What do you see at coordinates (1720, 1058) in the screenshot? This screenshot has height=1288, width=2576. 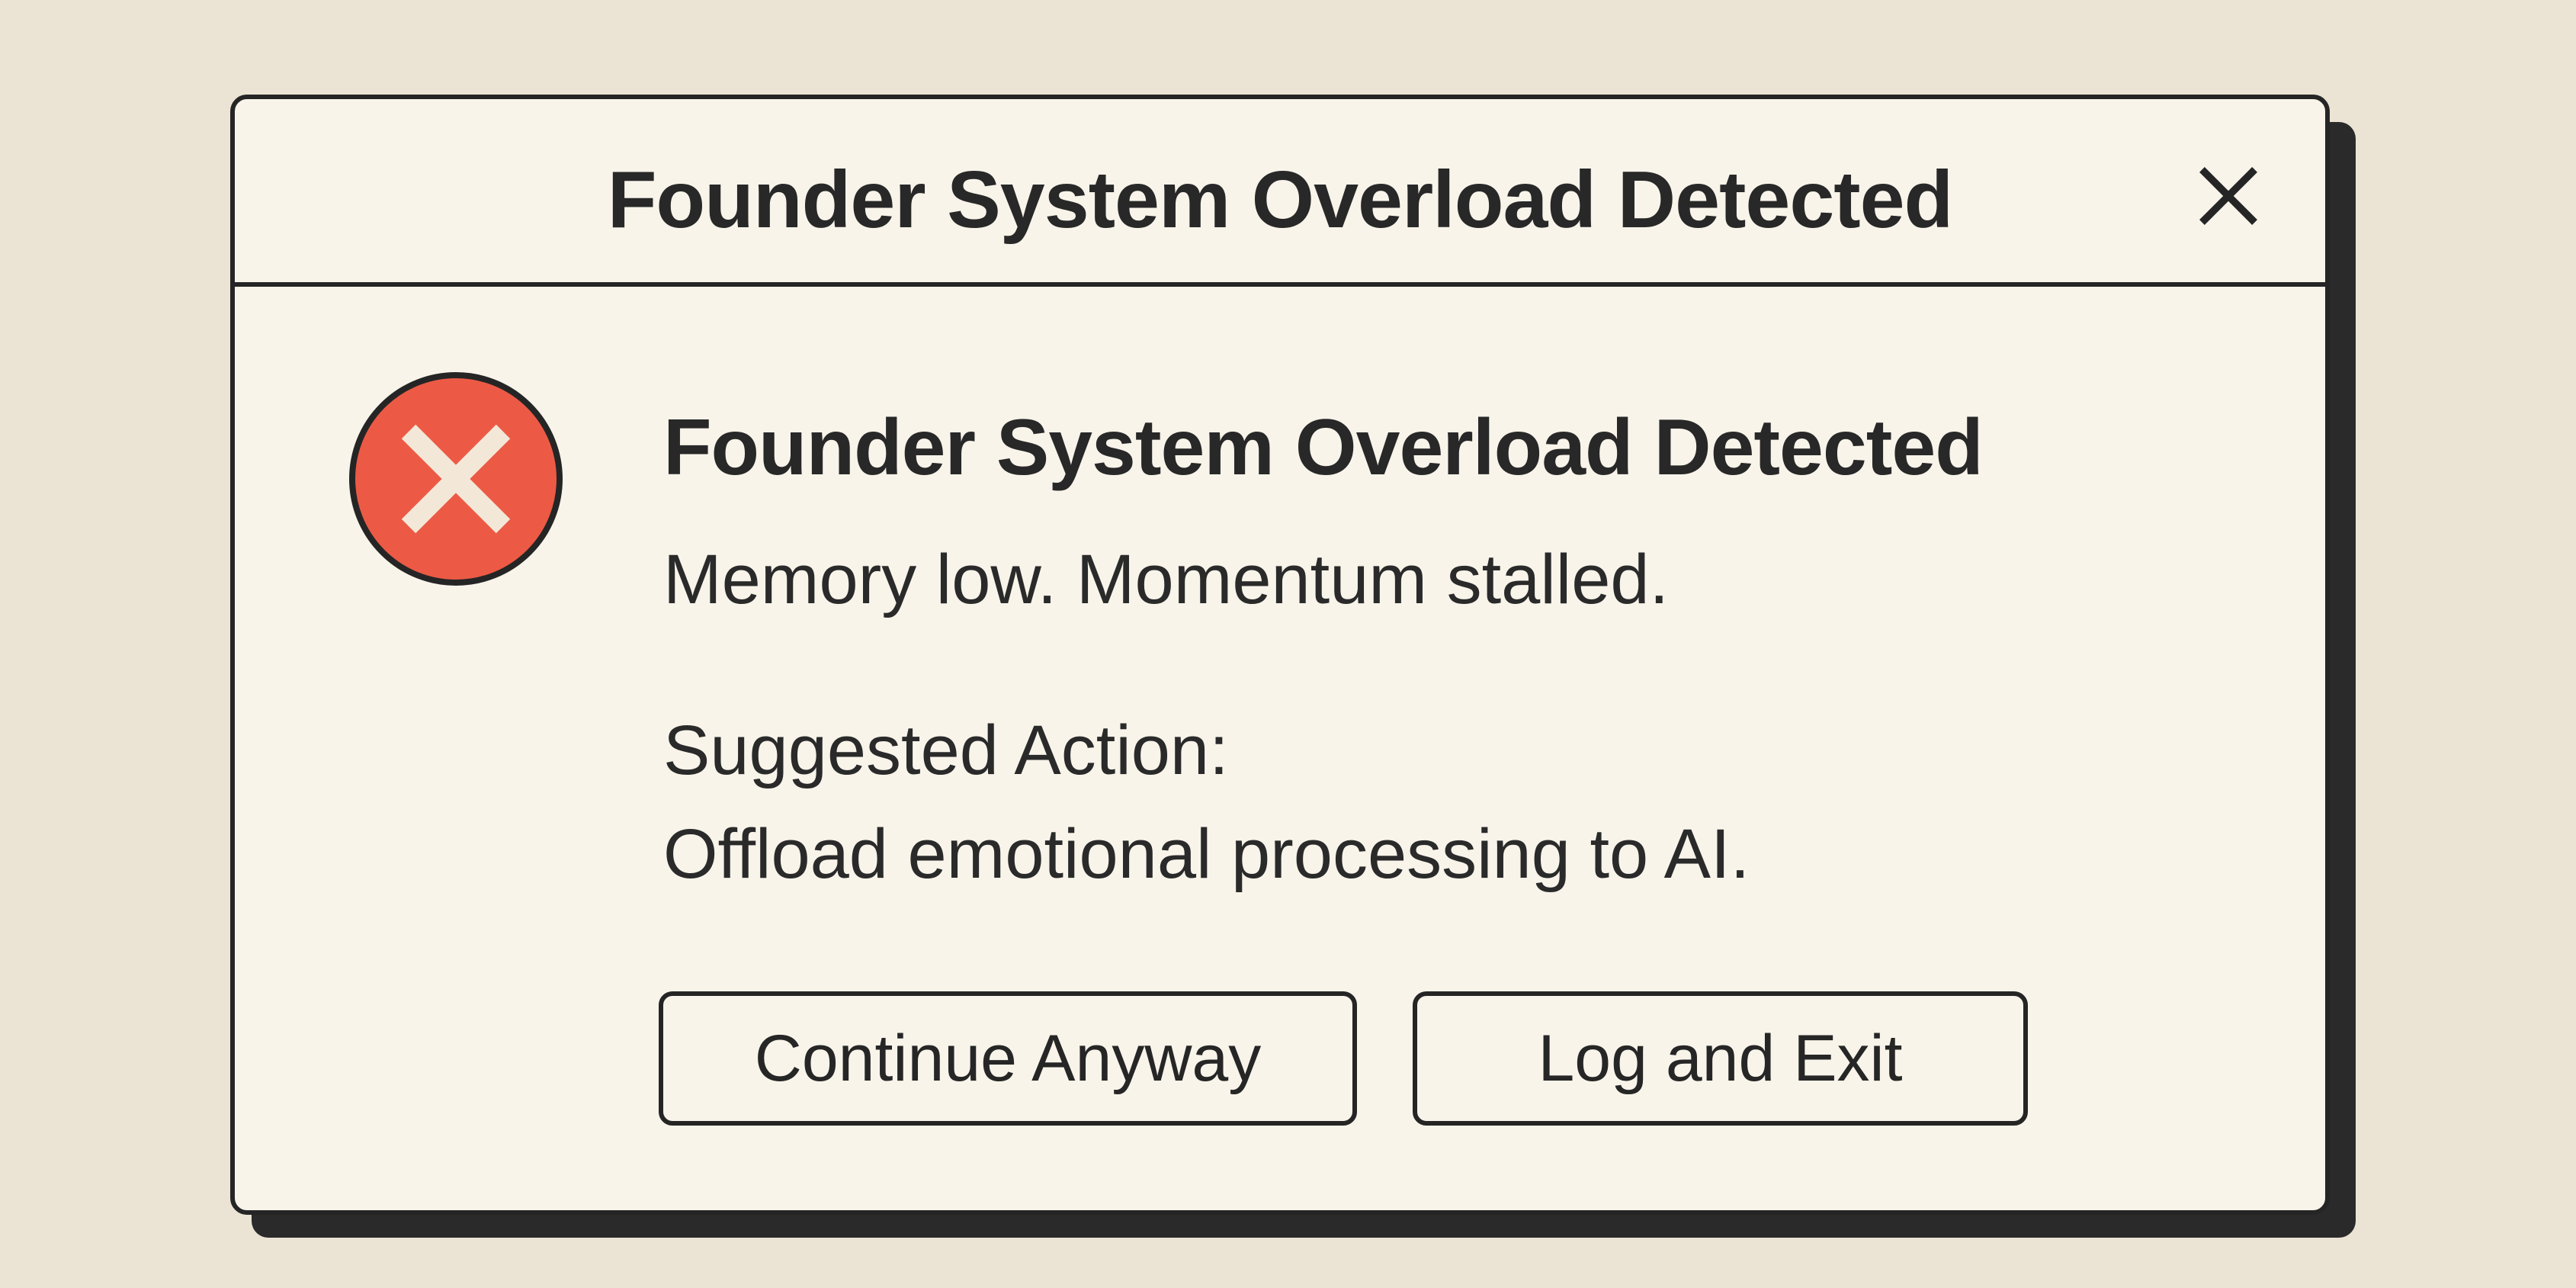 I see `log-and-exit-button: Log and Exit` at bounding box center [1720, 1058].